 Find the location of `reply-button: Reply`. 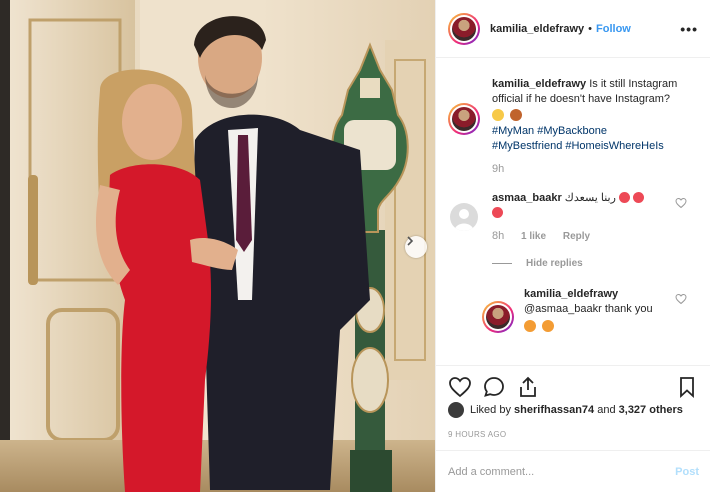

reply-button: Reply is located at coordinates (576, 236).